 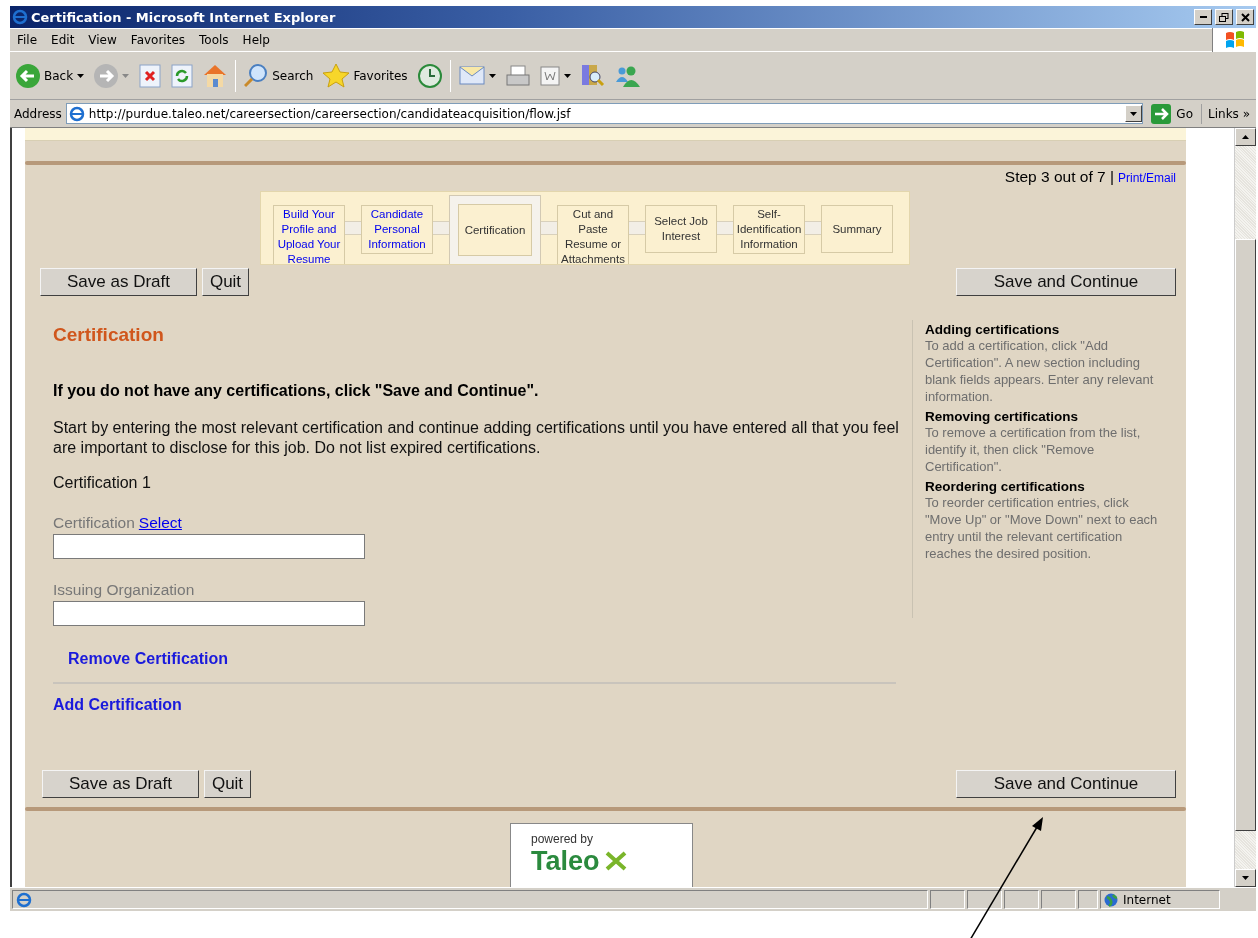 What do you see at coordinates (256, 40) in the screenshot?
I see `menu-item: Help` at bounding box center [256, 40].